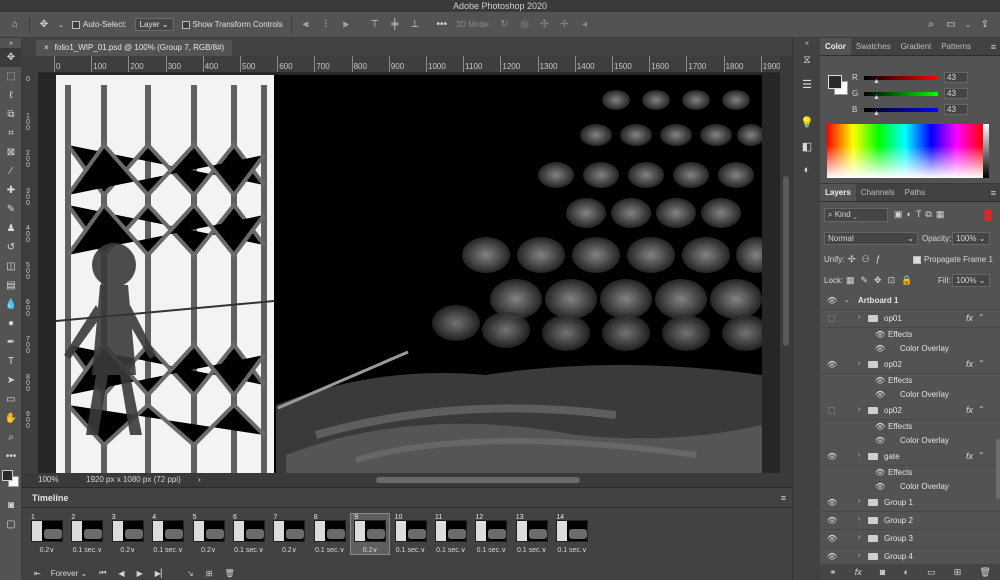  I want to click on green-slider-handle: ▲, so click(876, 97).